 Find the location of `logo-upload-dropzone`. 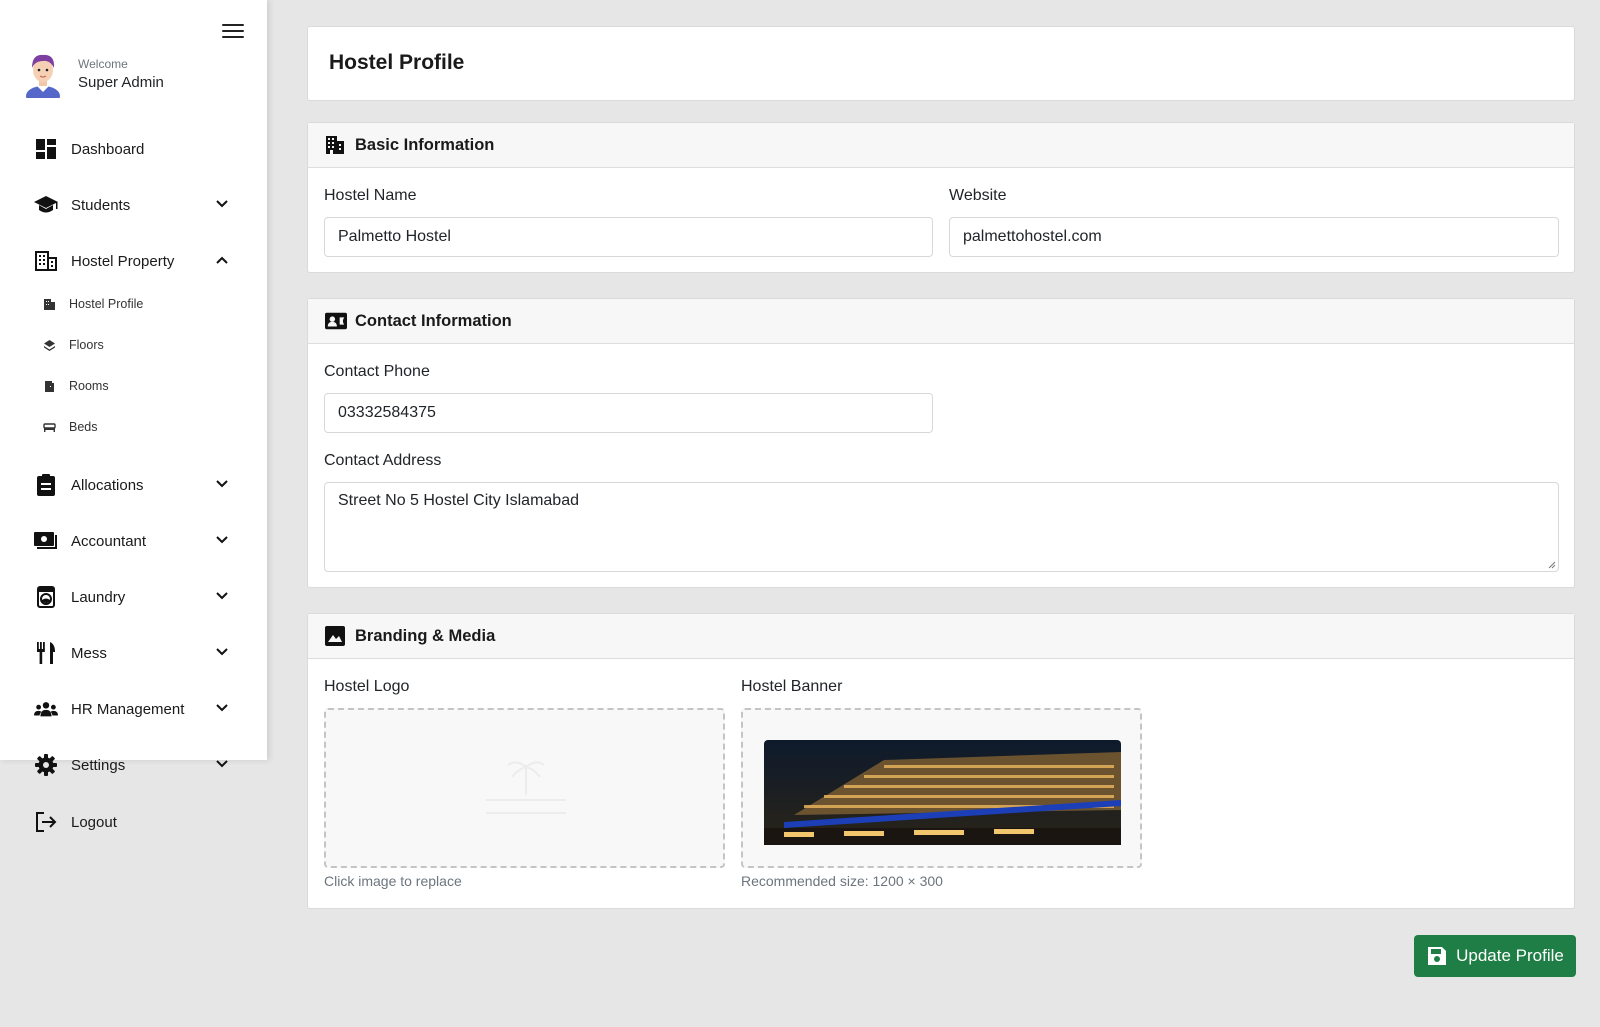

logo-upload-dropzone is located at coordinates (524, 788).